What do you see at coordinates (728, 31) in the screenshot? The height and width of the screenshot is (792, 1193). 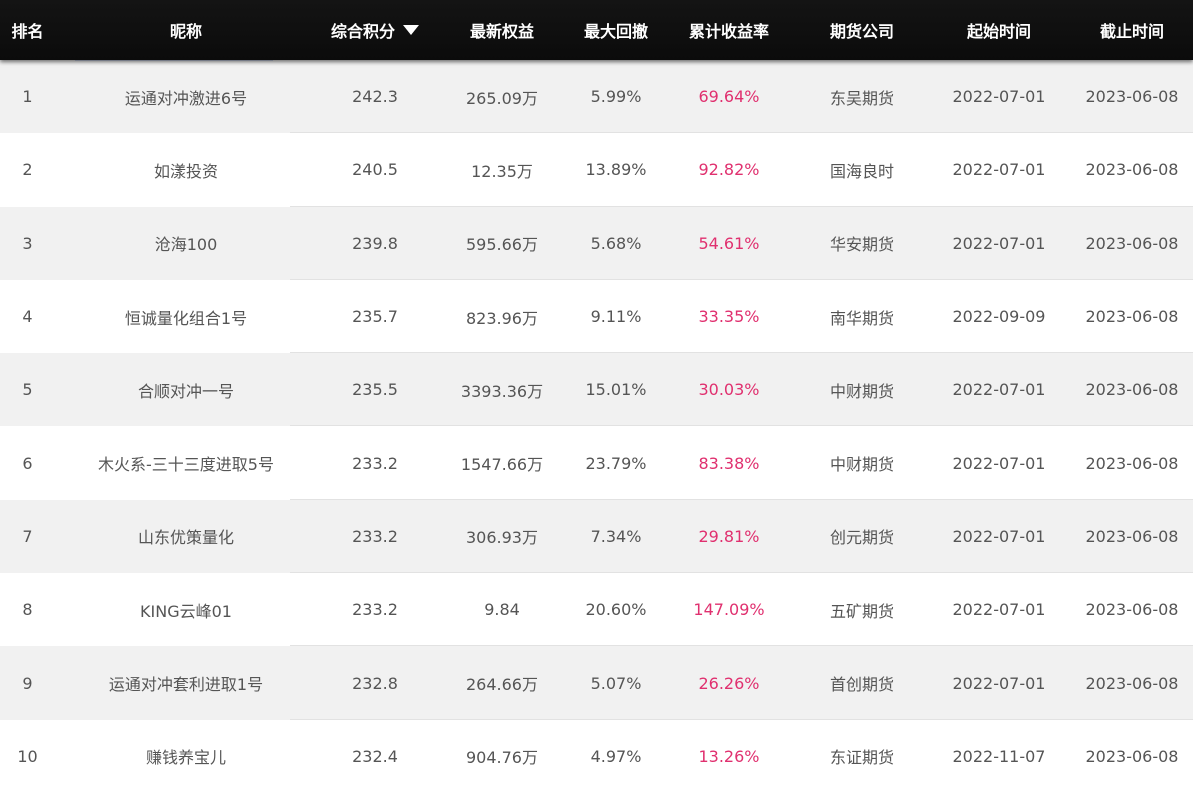 I see `header-cum-return: 累计收益率` at bounding box center [728, 31].